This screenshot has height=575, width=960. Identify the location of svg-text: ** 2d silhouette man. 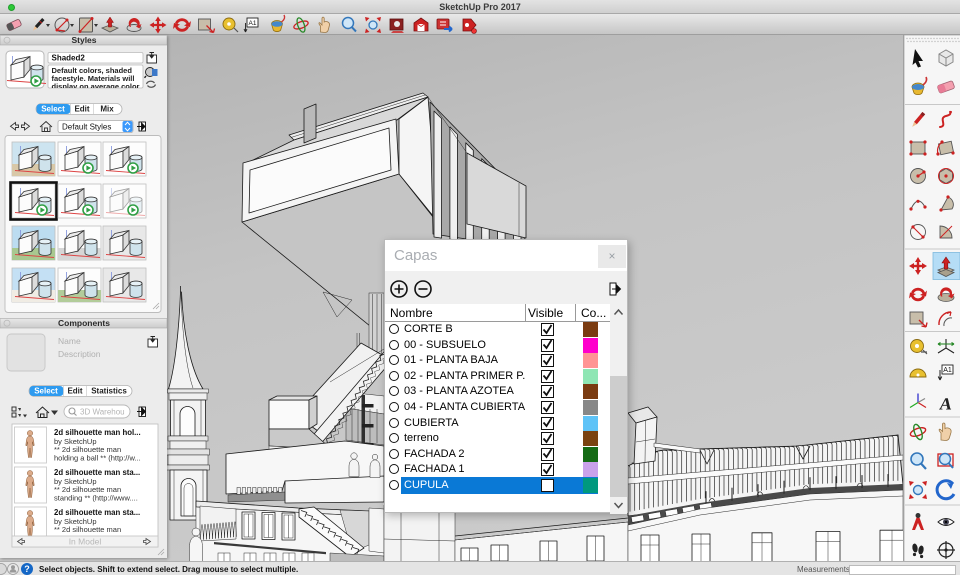
(87, 529).